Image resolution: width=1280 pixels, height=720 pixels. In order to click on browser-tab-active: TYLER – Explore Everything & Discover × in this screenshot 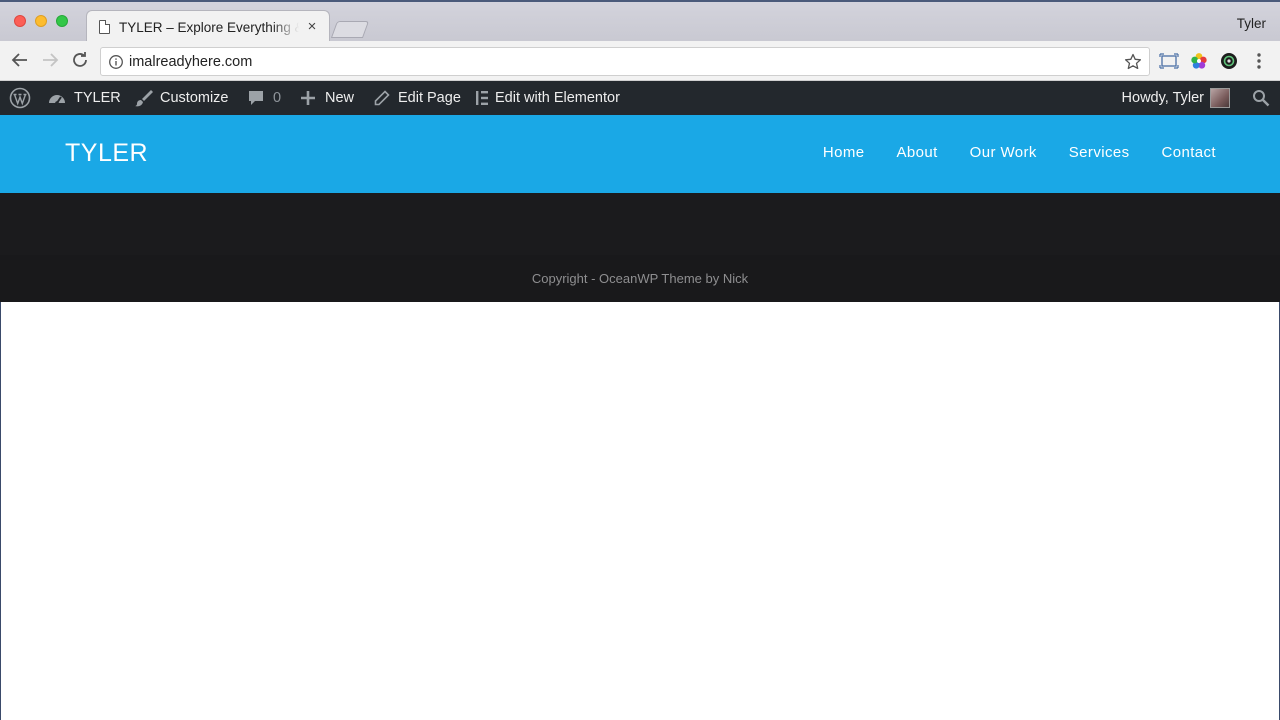, I will do `click(208, 26)`.